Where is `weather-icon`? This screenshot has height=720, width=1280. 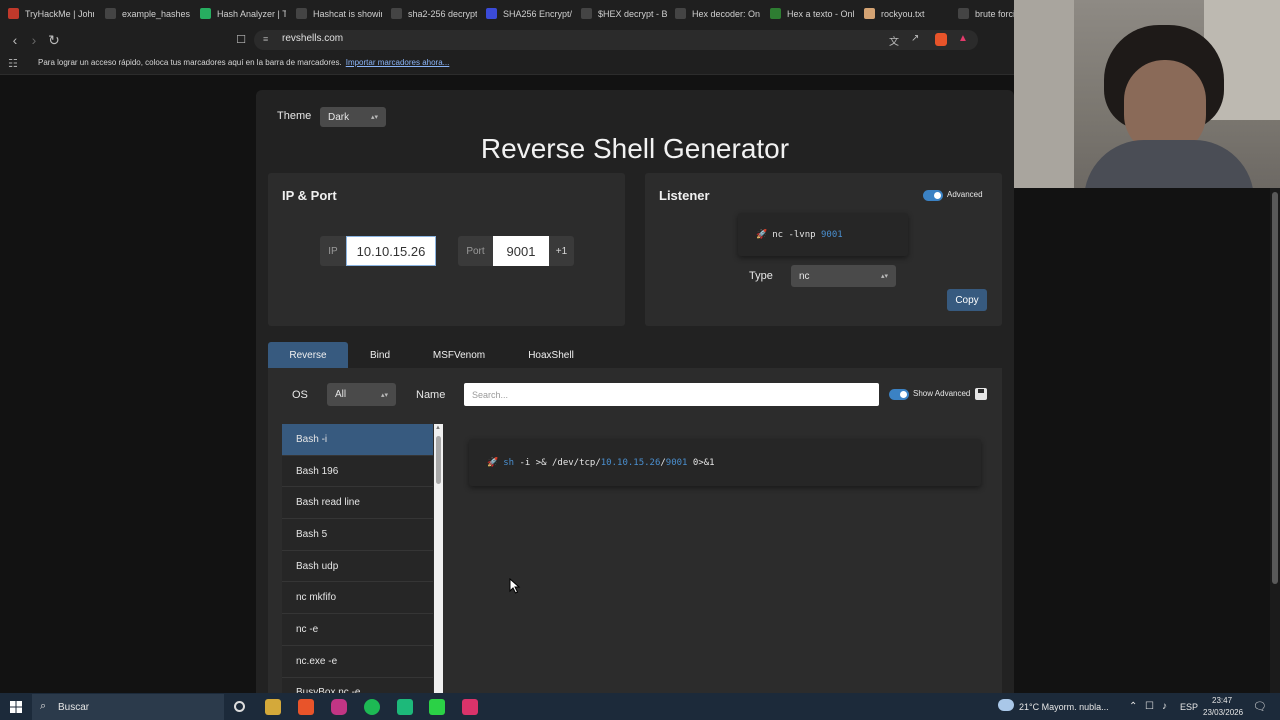 weather-icon is located at coordinates (1006, 705).